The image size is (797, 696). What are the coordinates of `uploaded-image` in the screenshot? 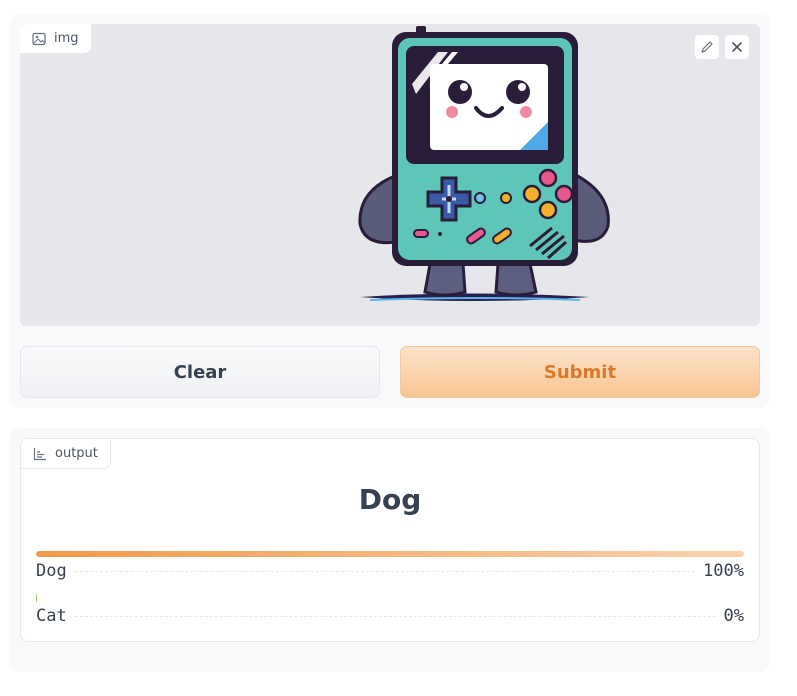 It's located at (484, 163).